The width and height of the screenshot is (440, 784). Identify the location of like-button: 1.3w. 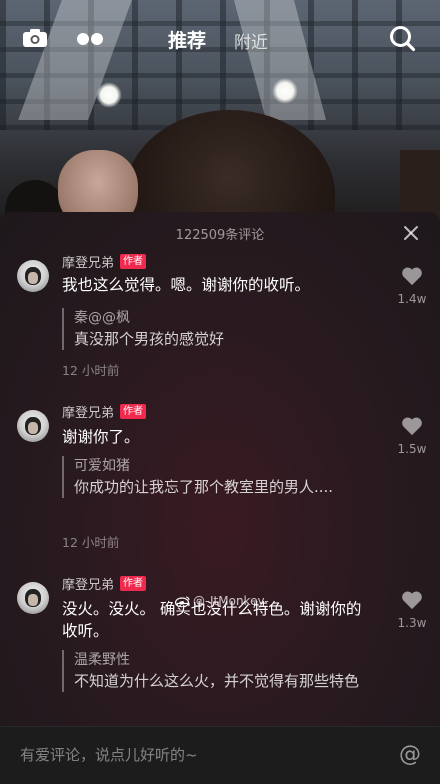
(412, 610).